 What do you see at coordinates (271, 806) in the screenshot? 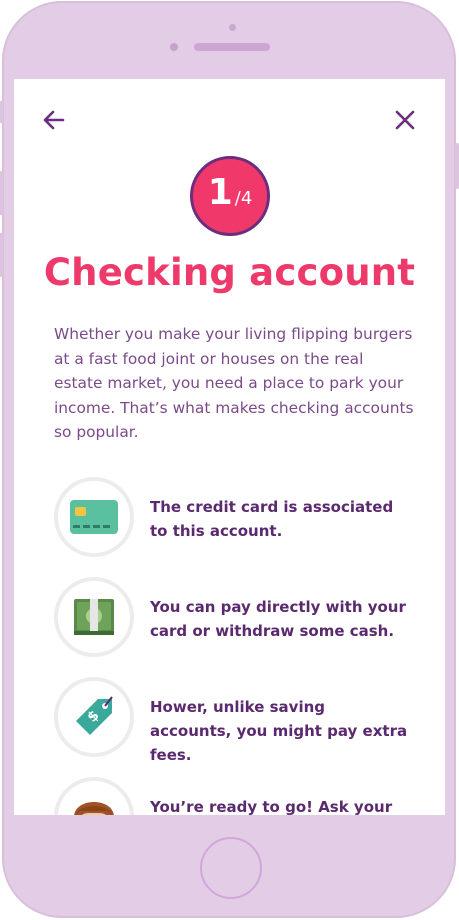
I see `feature-text: You’re ready to go! Ask your` at bounding box center [271, 806].